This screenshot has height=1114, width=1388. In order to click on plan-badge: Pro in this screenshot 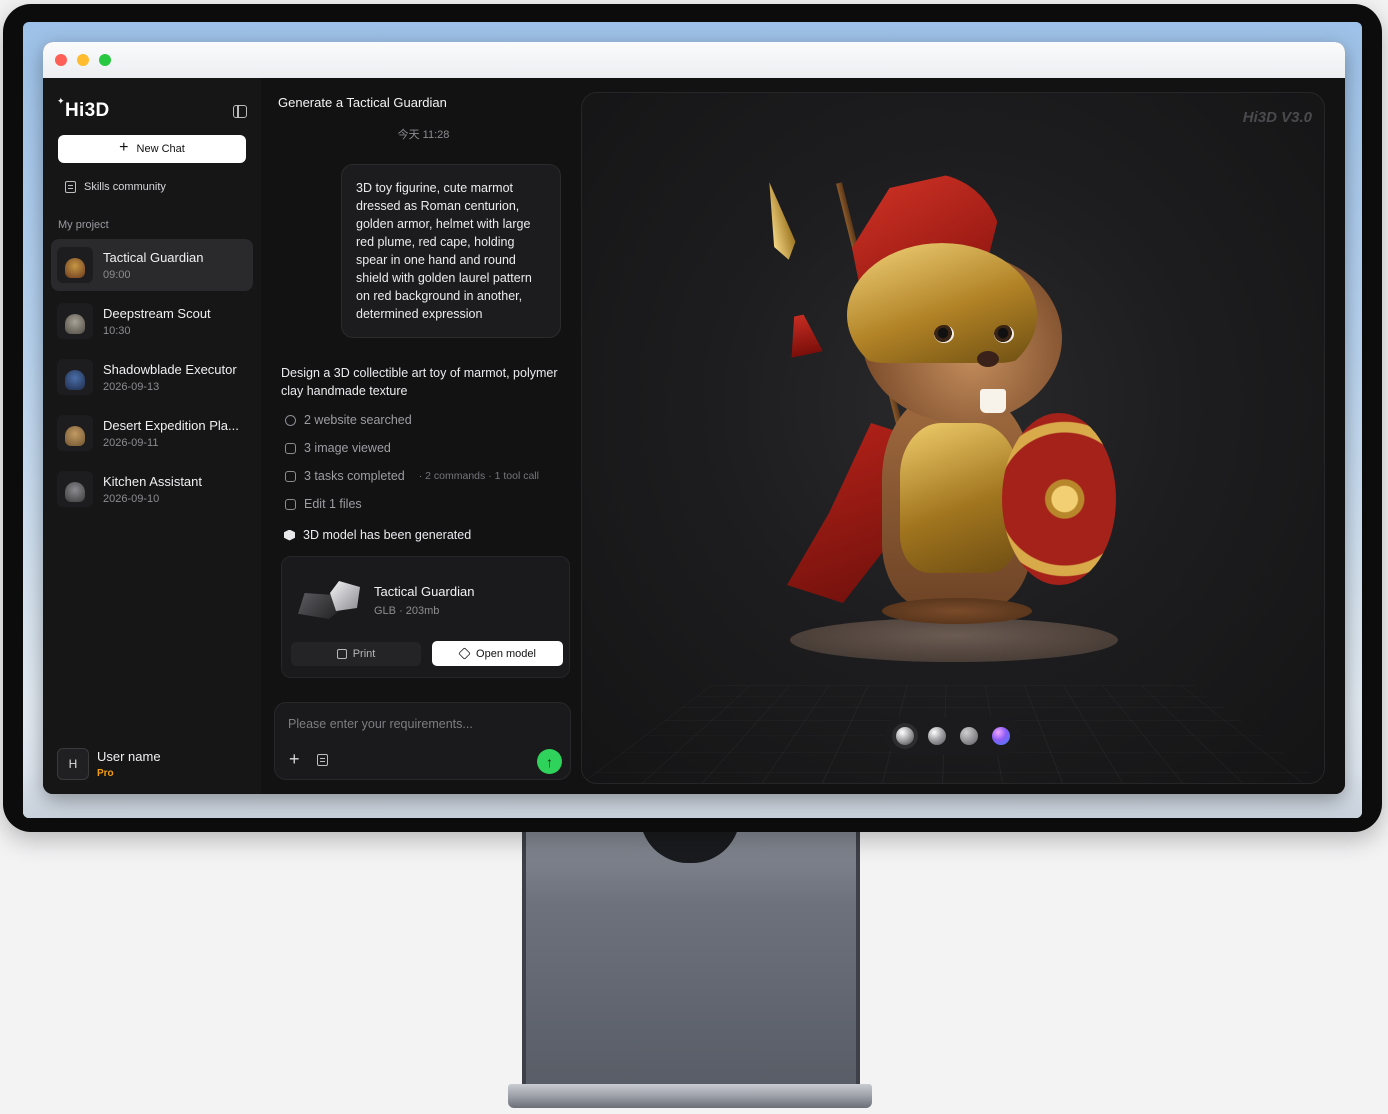, I will do `click(105, 773)`.